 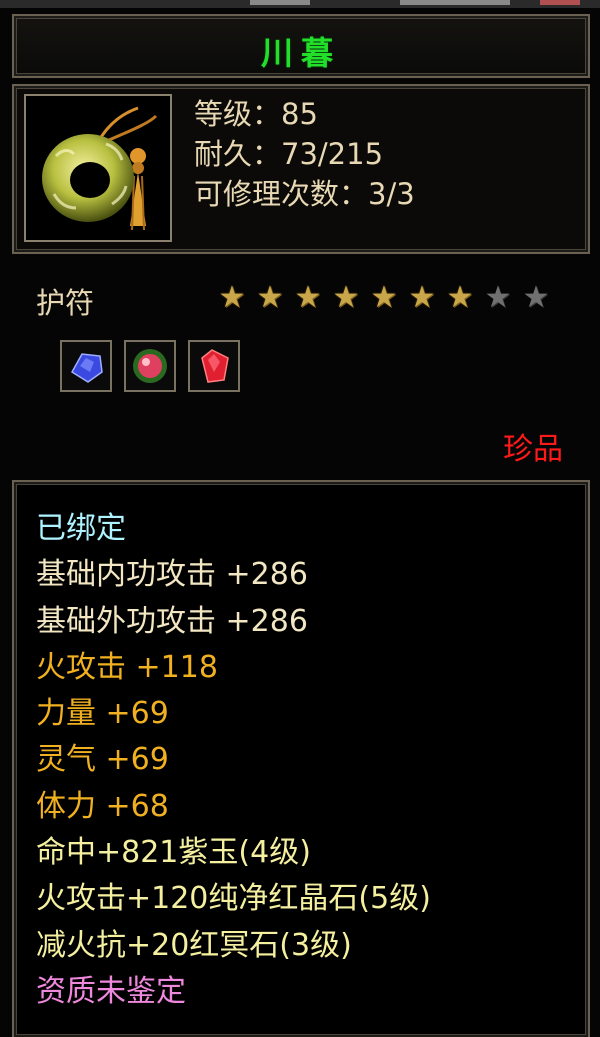 What do you see at coordinates (173, 853) in the screenshot?
I see `attribute-line: 命中+821紫玉(4级)` at bounding box center [173, 853].